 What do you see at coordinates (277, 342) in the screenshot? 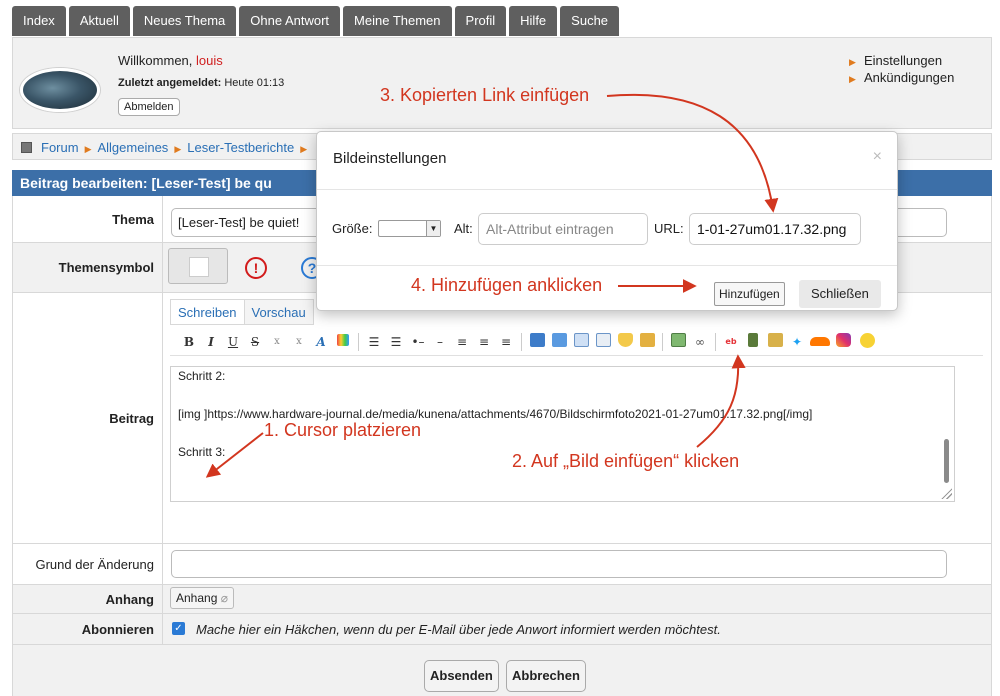
I see `subscript-icon: x` at bounding box center [277, 342].